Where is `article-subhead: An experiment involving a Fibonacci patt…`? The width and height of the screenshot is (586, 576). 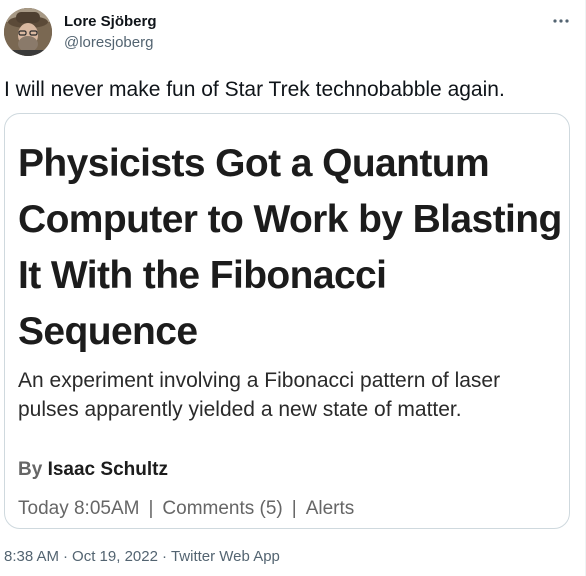
article-subhead: An experiment involving a Fibonacci patt… is located at coordinates (259, 395).